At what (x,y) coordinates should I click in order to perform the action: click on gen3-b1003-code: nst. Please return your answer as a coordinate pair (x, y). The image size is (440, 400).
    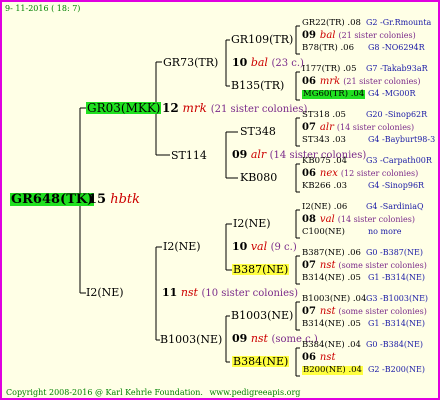
    Looking at the image, I should click on (259, 338).